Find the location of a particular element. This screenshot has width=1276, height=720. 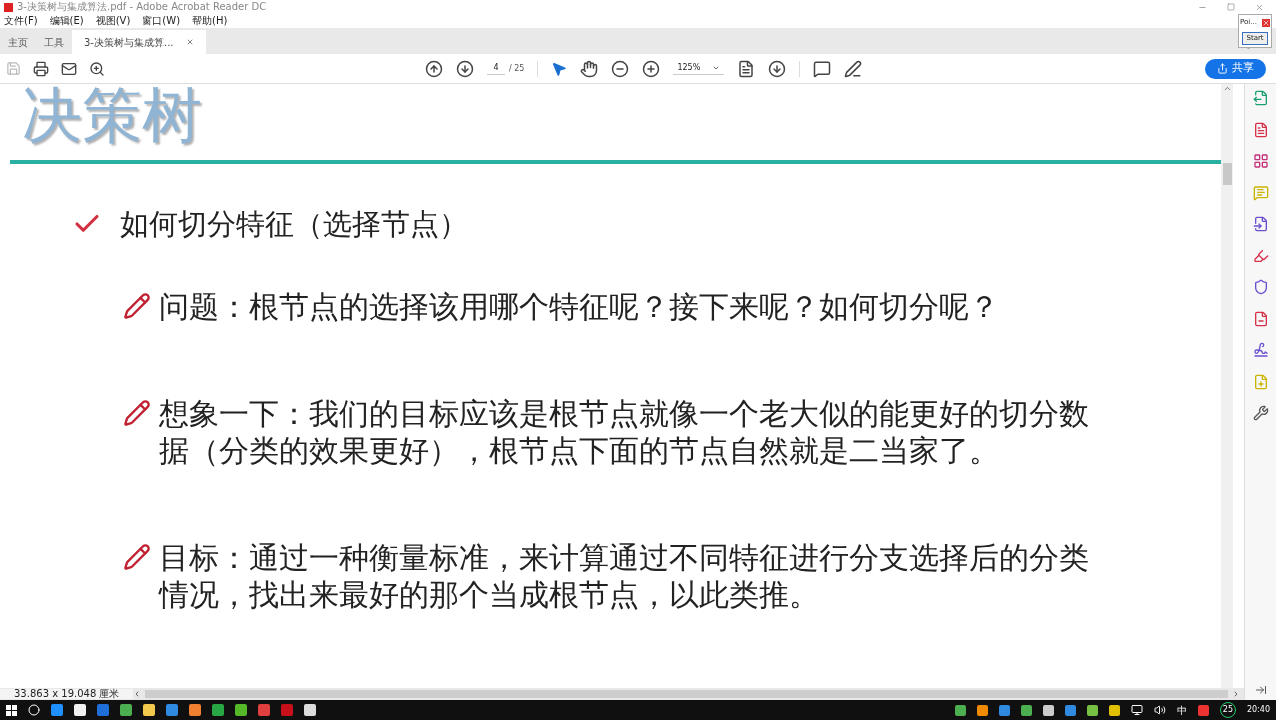

scrollbar-thumb is located at coordinates (1227, 174).